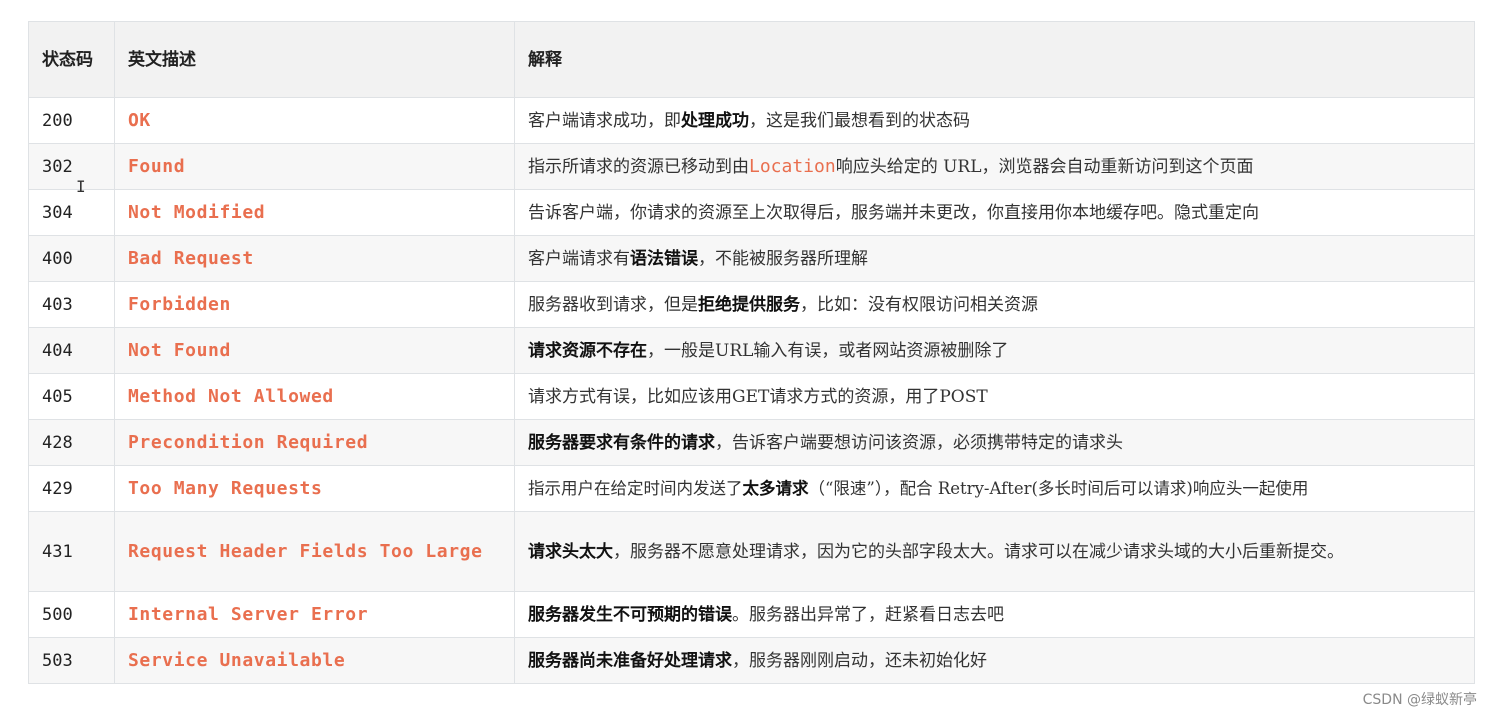  Describe the element at coordinates (994, 120) in the screenshot. I see `status-description-cell: 客户端请求成功，即处理成功，这是我们最想看到的状态码` at that location.